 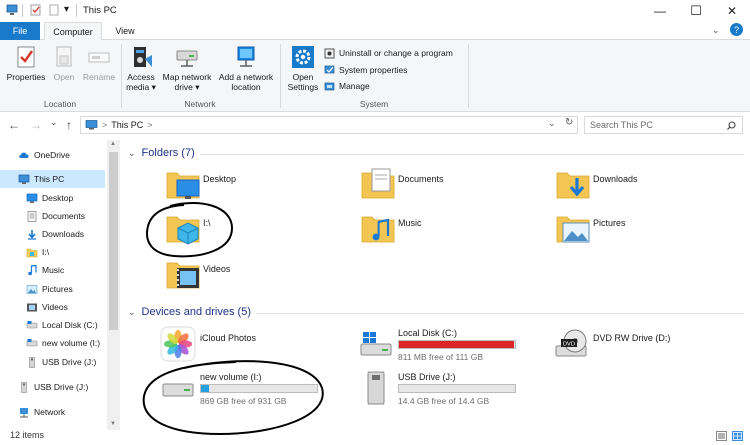 I want to click on nav-item: Downloads, so click(x=52, y=234).